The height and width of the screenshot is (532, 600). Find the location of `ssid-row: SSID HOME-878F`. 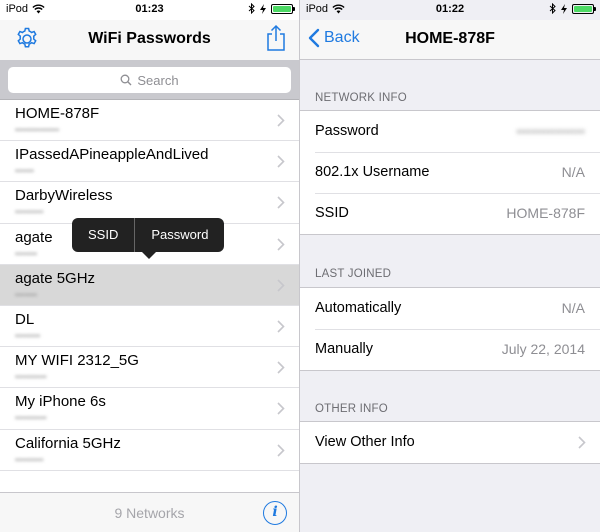

ssid-row: SSID HOME-878F is located at coordinates (450, 213).